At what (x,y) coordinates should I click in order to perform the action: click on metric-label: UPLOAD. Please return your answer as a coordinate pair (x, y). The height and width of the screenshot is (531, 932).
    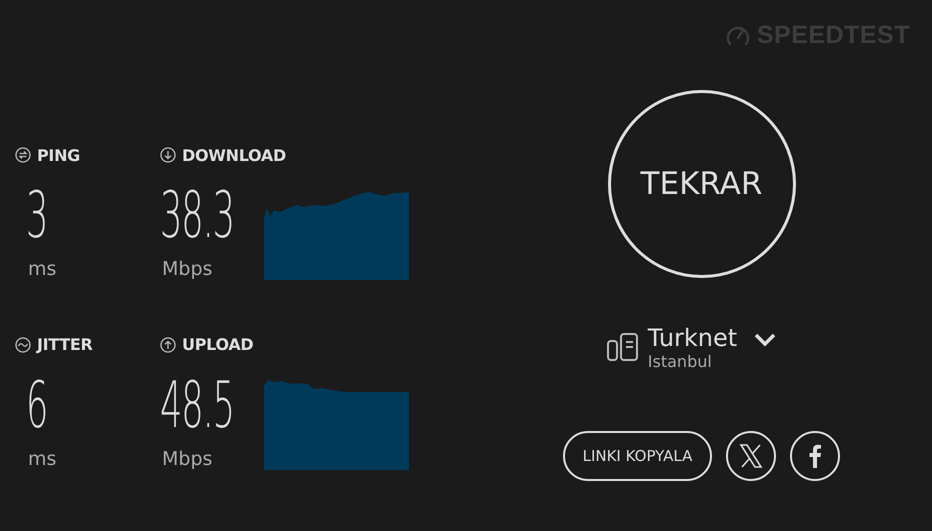
    Looking at the image, I should click on (218, 344).